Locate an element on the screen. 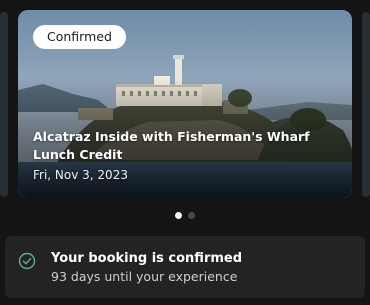  check-circle-icon is located at coordinates (27, 261).